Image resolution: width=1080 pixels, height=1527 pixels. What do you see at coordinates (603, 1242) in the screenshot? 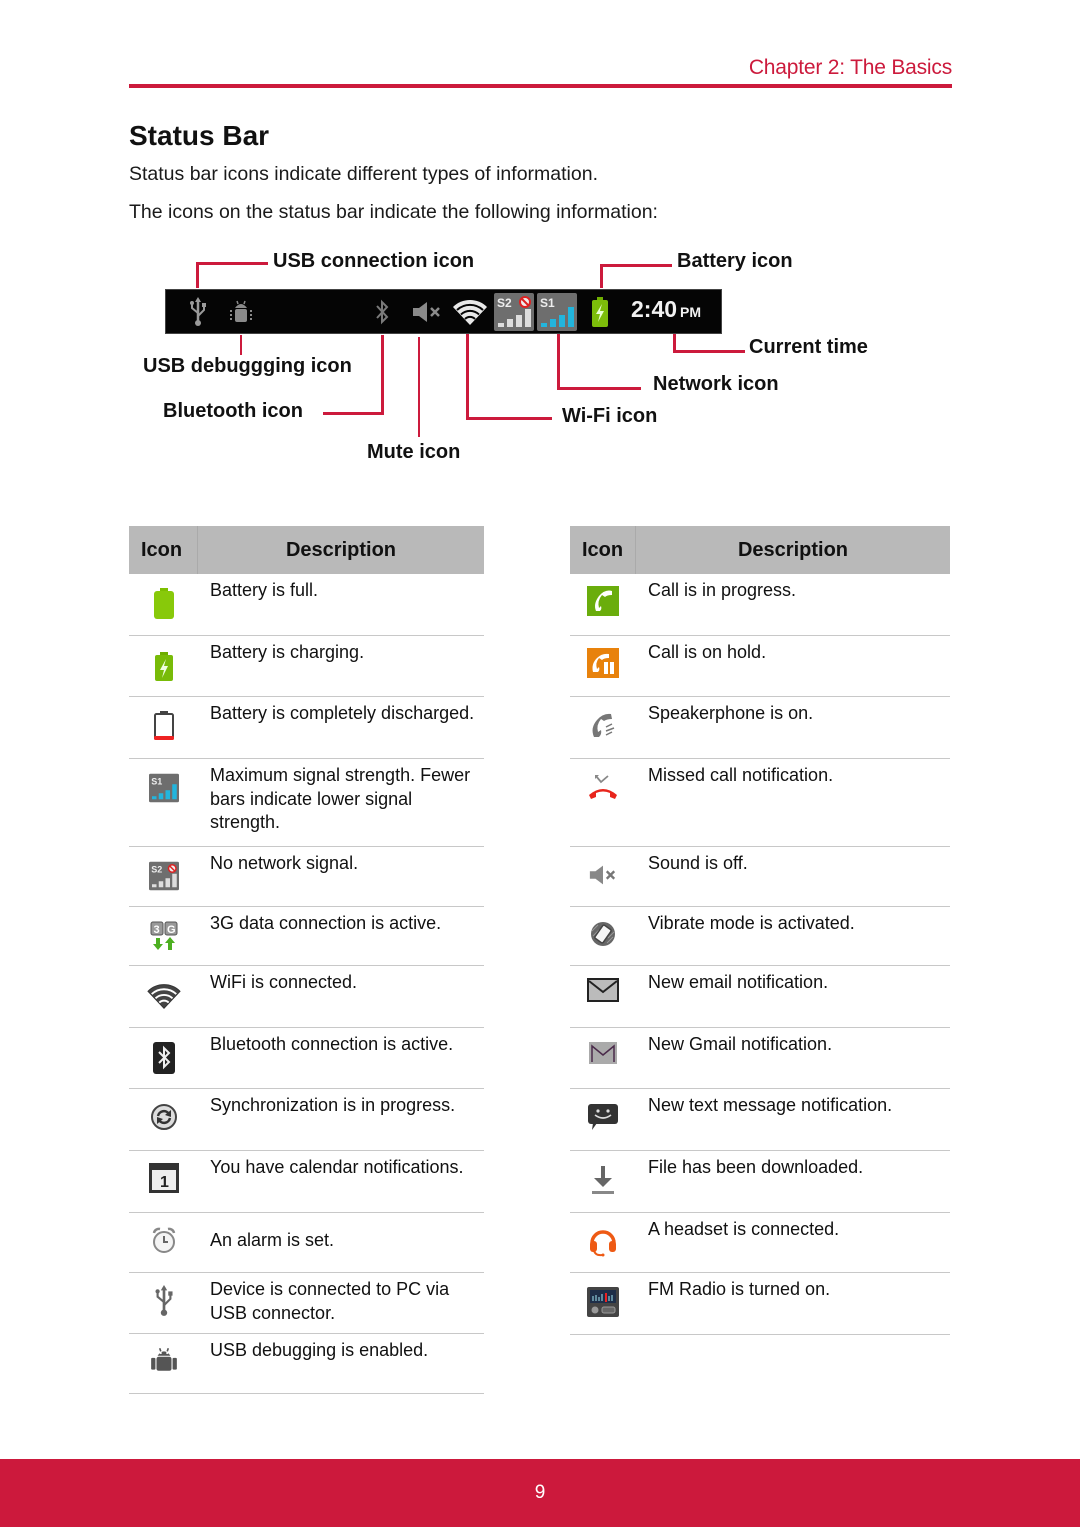
I see `headset-icon` at bounding box center [603, 1242].